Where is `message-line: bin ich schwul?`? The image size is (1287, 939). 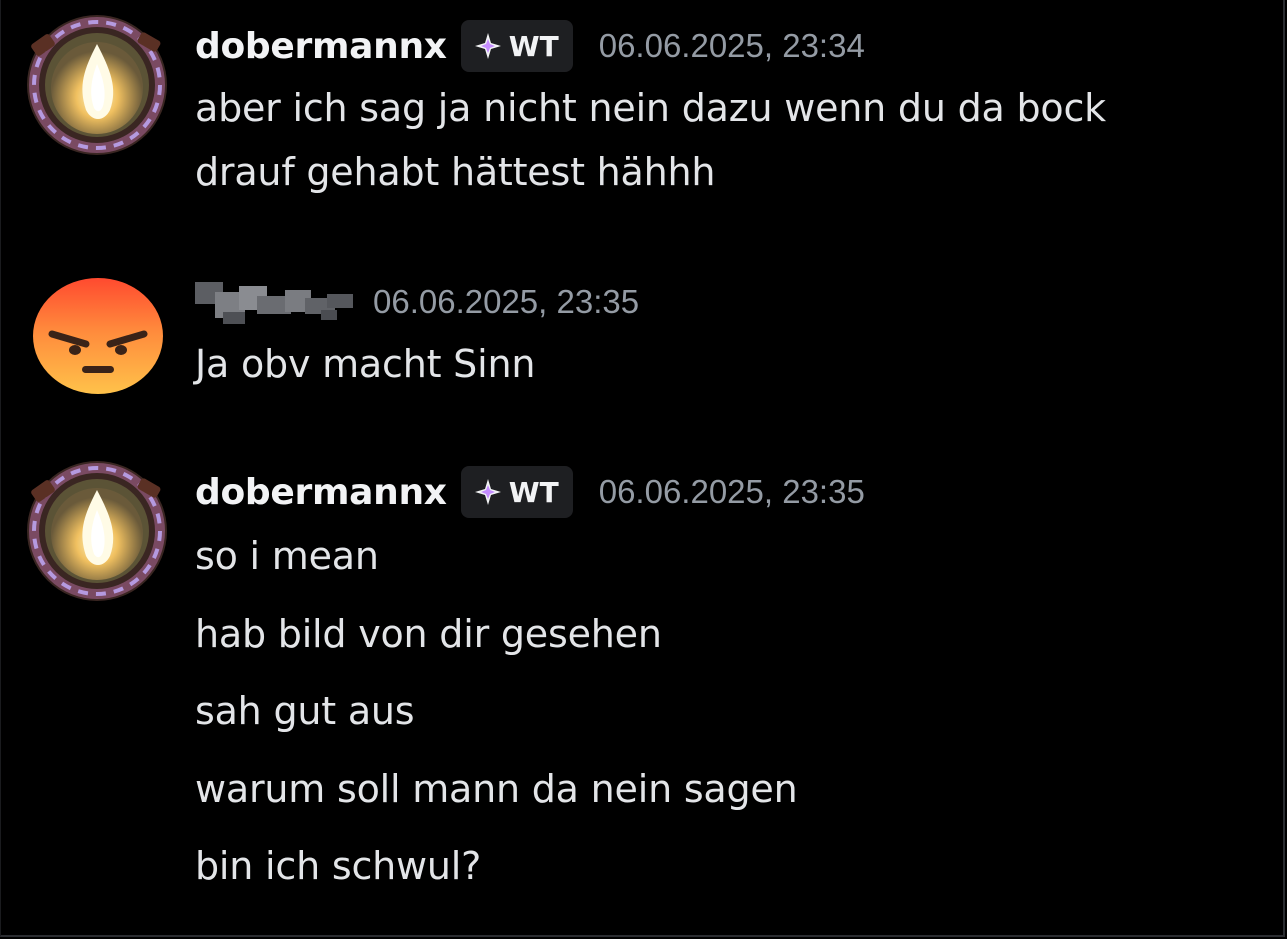
message-line: bin ich schwul? is located at coordinates (338, 866).